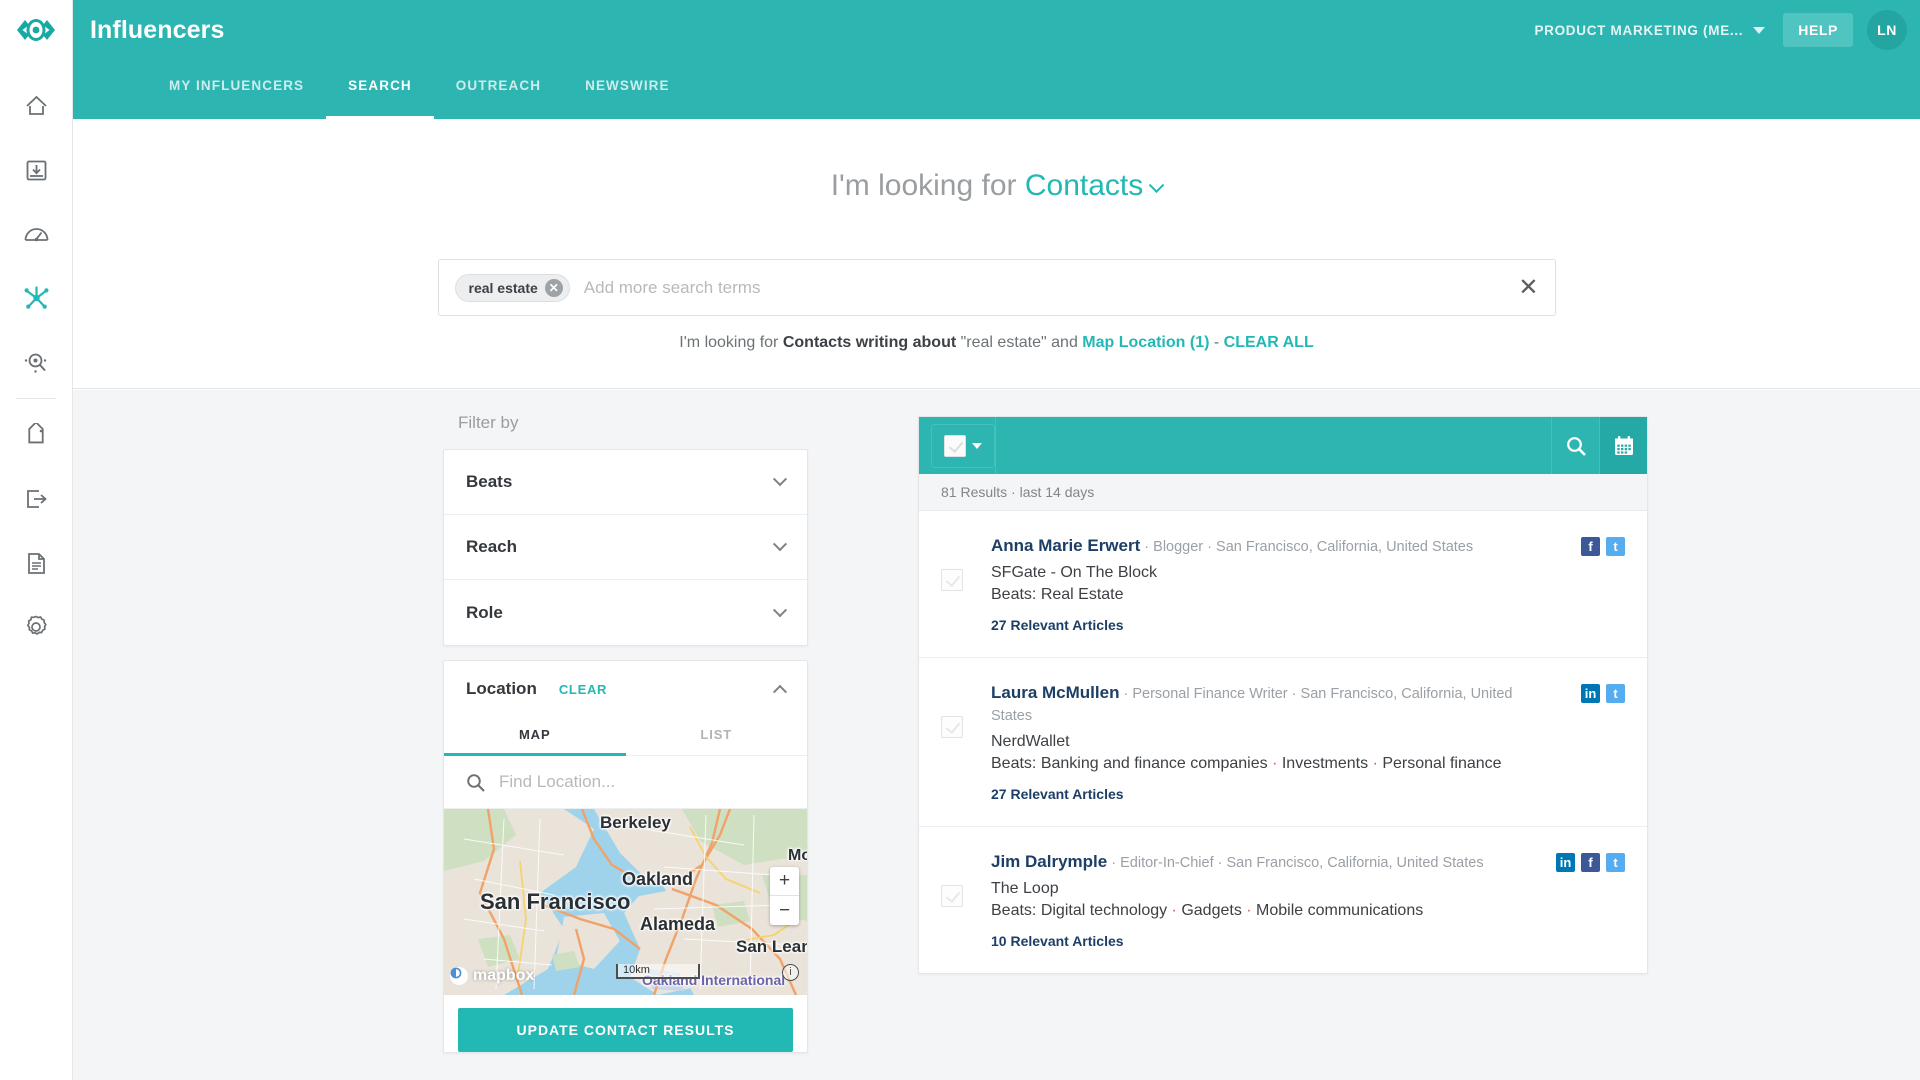 This screenshot has width=1920, height=1080. Describe the element at coordinates (780, 691) in the screenshot. I see `chevron-up-icon` at that location.